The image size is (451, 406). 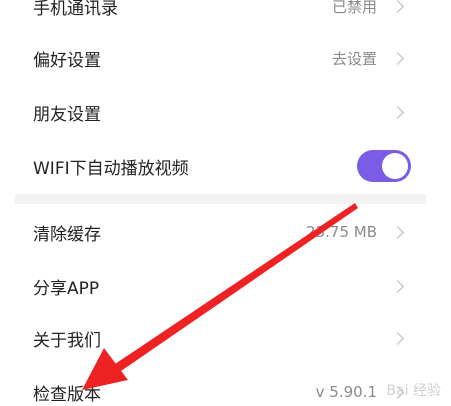 What do you see at coordinates (67, 234) in the screenshot?
I see `row-label: 清除缓存` at bounding box center [67, 234].